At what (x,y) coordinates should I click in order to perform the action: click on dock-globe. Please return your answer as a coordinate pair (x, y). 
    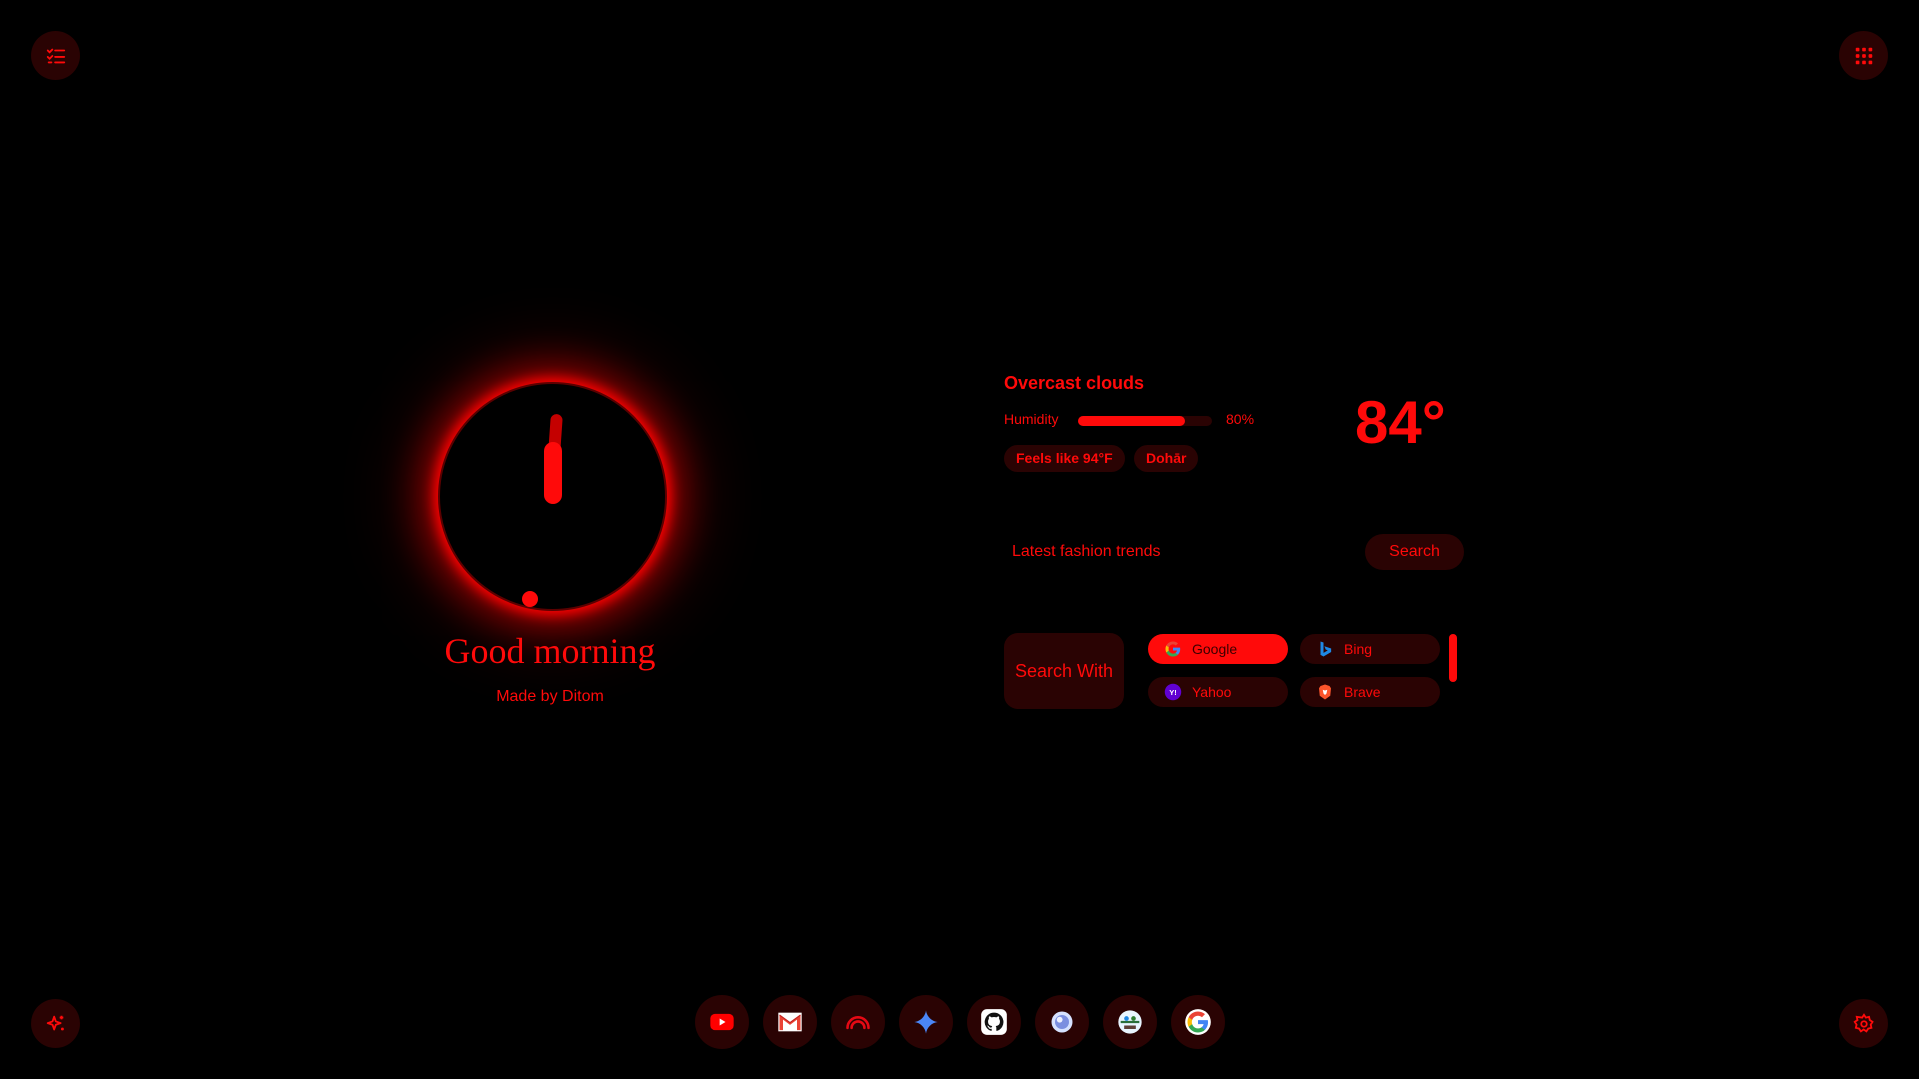
    Looking at the image, I should click on (1062, 1022).